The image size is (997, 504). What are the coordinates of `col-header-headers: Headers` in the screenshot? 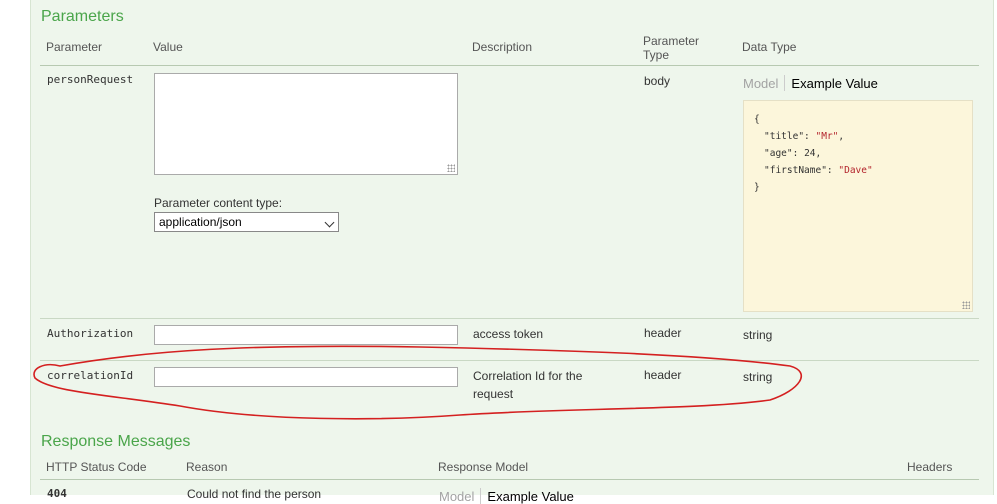 It's located at (930, 467).